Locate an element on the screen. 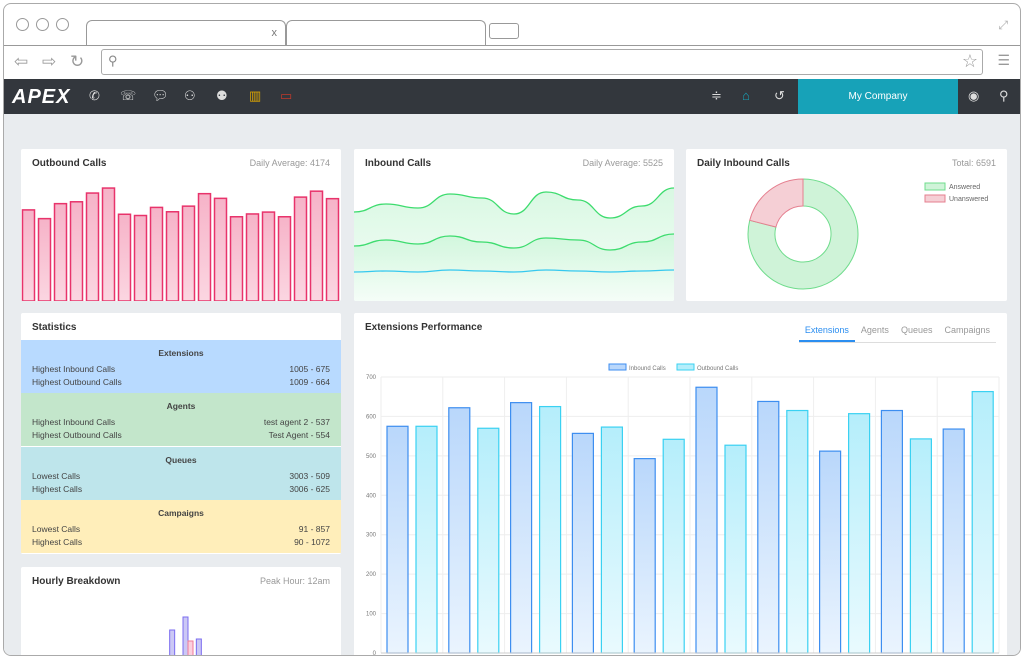 The height and width of the screenshot is (659, 1024). section-heading: Queues is located at coordinates (181, 459).